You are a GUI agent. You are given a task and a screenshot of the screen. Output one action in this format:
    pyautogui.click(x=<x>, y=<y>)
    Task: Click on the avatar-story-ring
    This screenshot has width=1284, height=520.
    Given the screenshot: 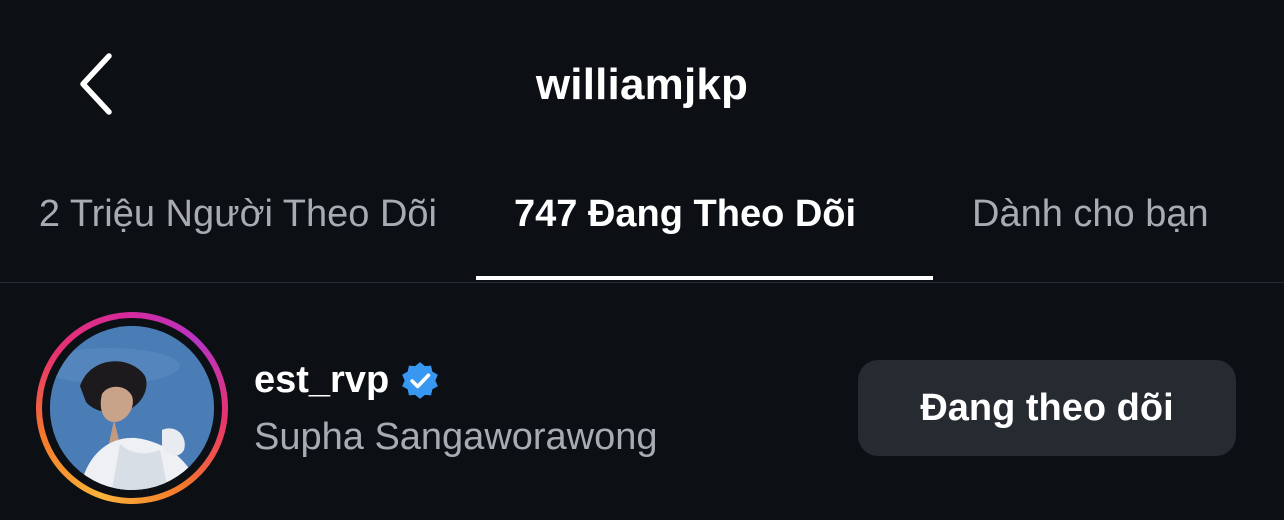 What is the action you would take?
    pyautogui.click(x=132, y=408)
    